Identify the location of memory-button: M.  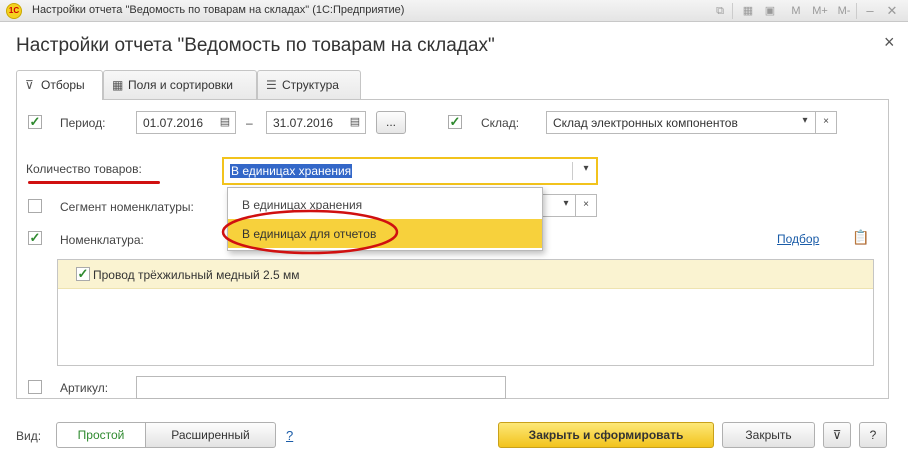
(796, 11).